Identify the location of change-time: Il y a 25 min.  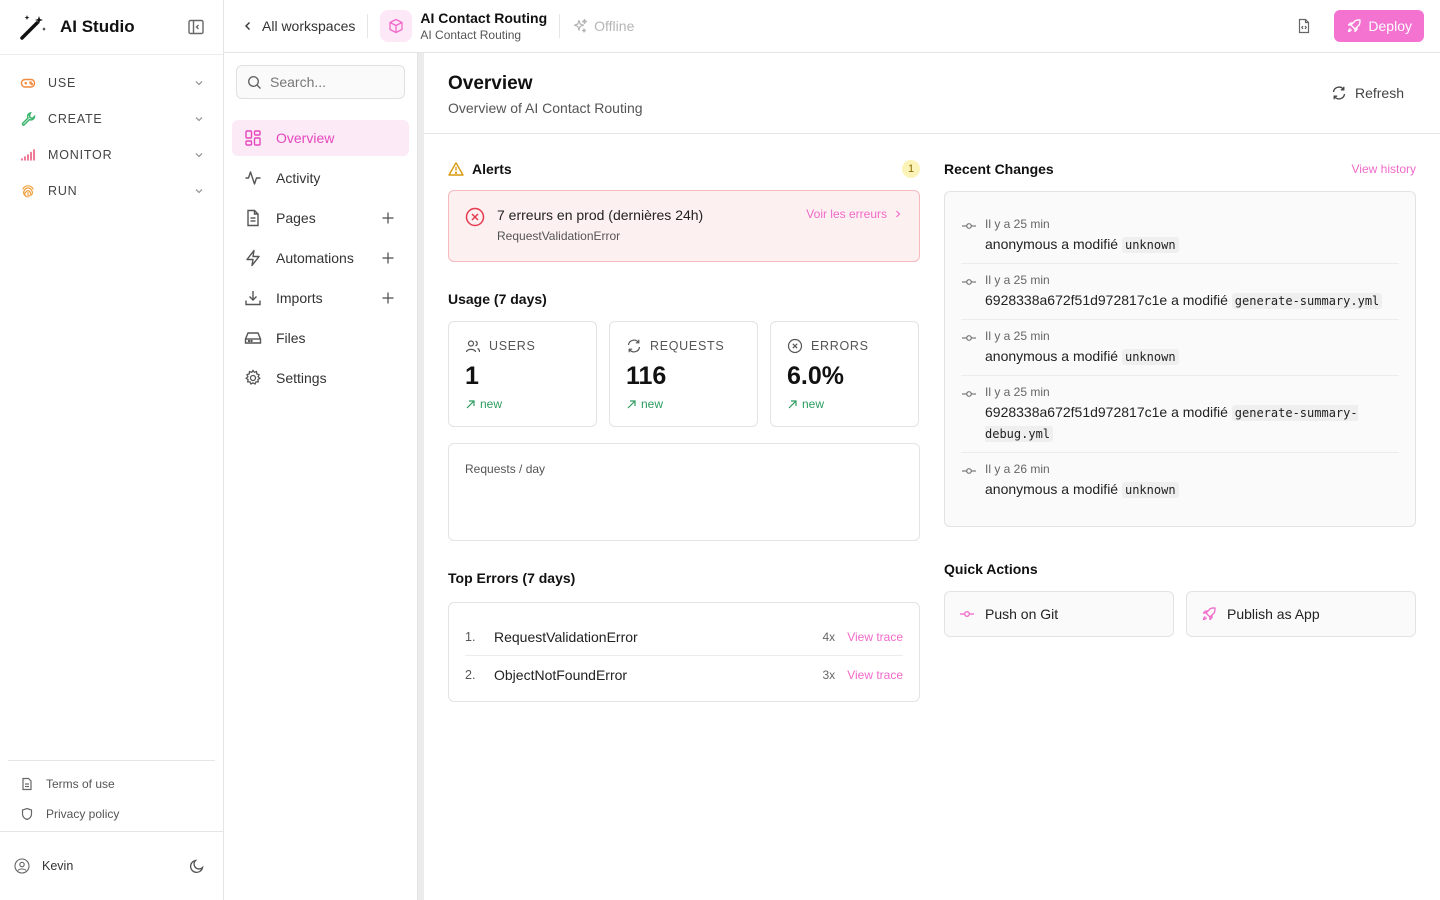
(1017, 224).